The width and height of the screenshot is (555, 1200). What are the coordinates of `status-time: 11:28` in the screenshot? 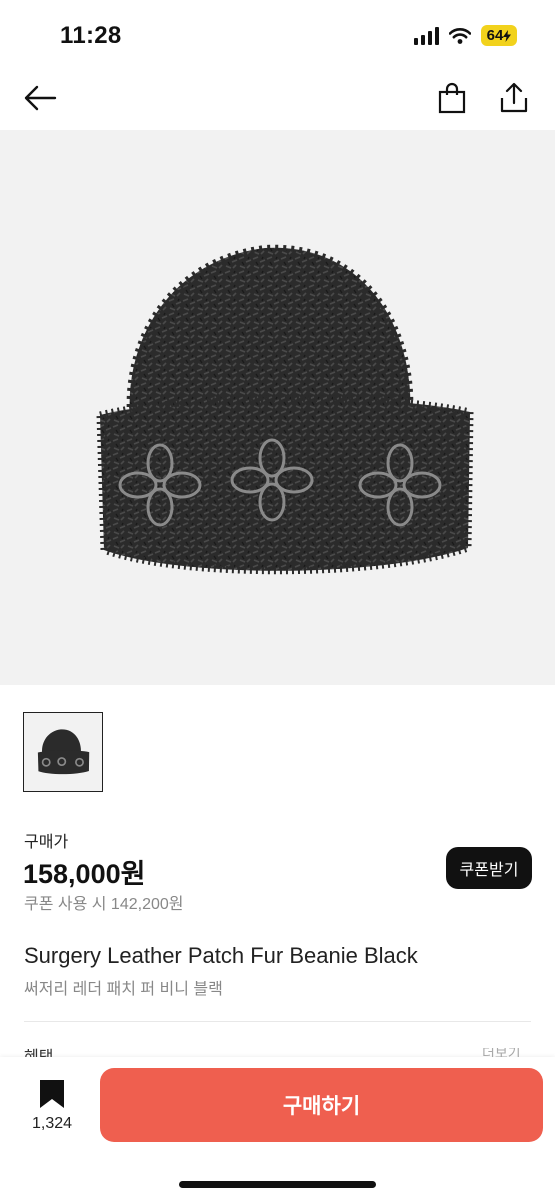 It's located at (91, 35).